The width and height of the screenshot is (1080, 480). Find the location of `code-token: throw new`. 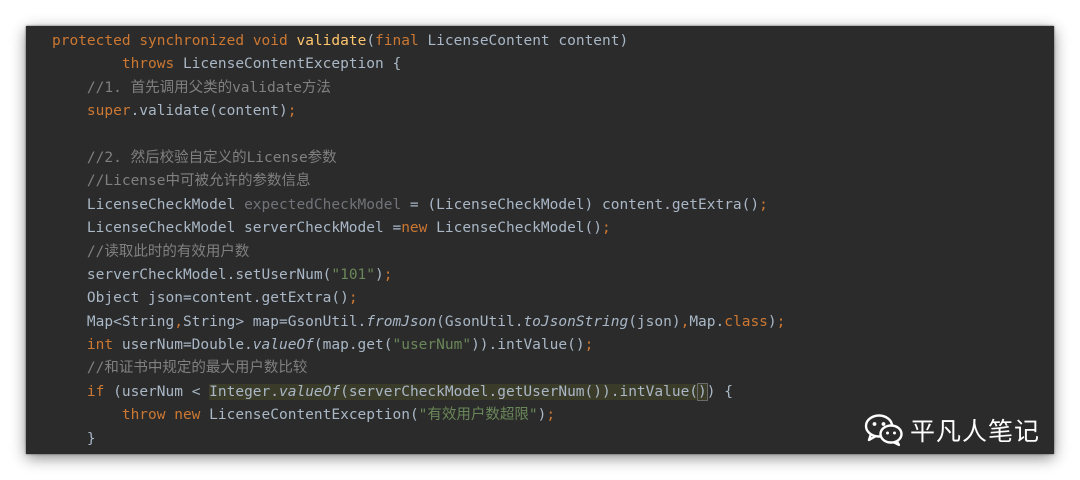

code-token: throw new is located at coordinates (165, 415).